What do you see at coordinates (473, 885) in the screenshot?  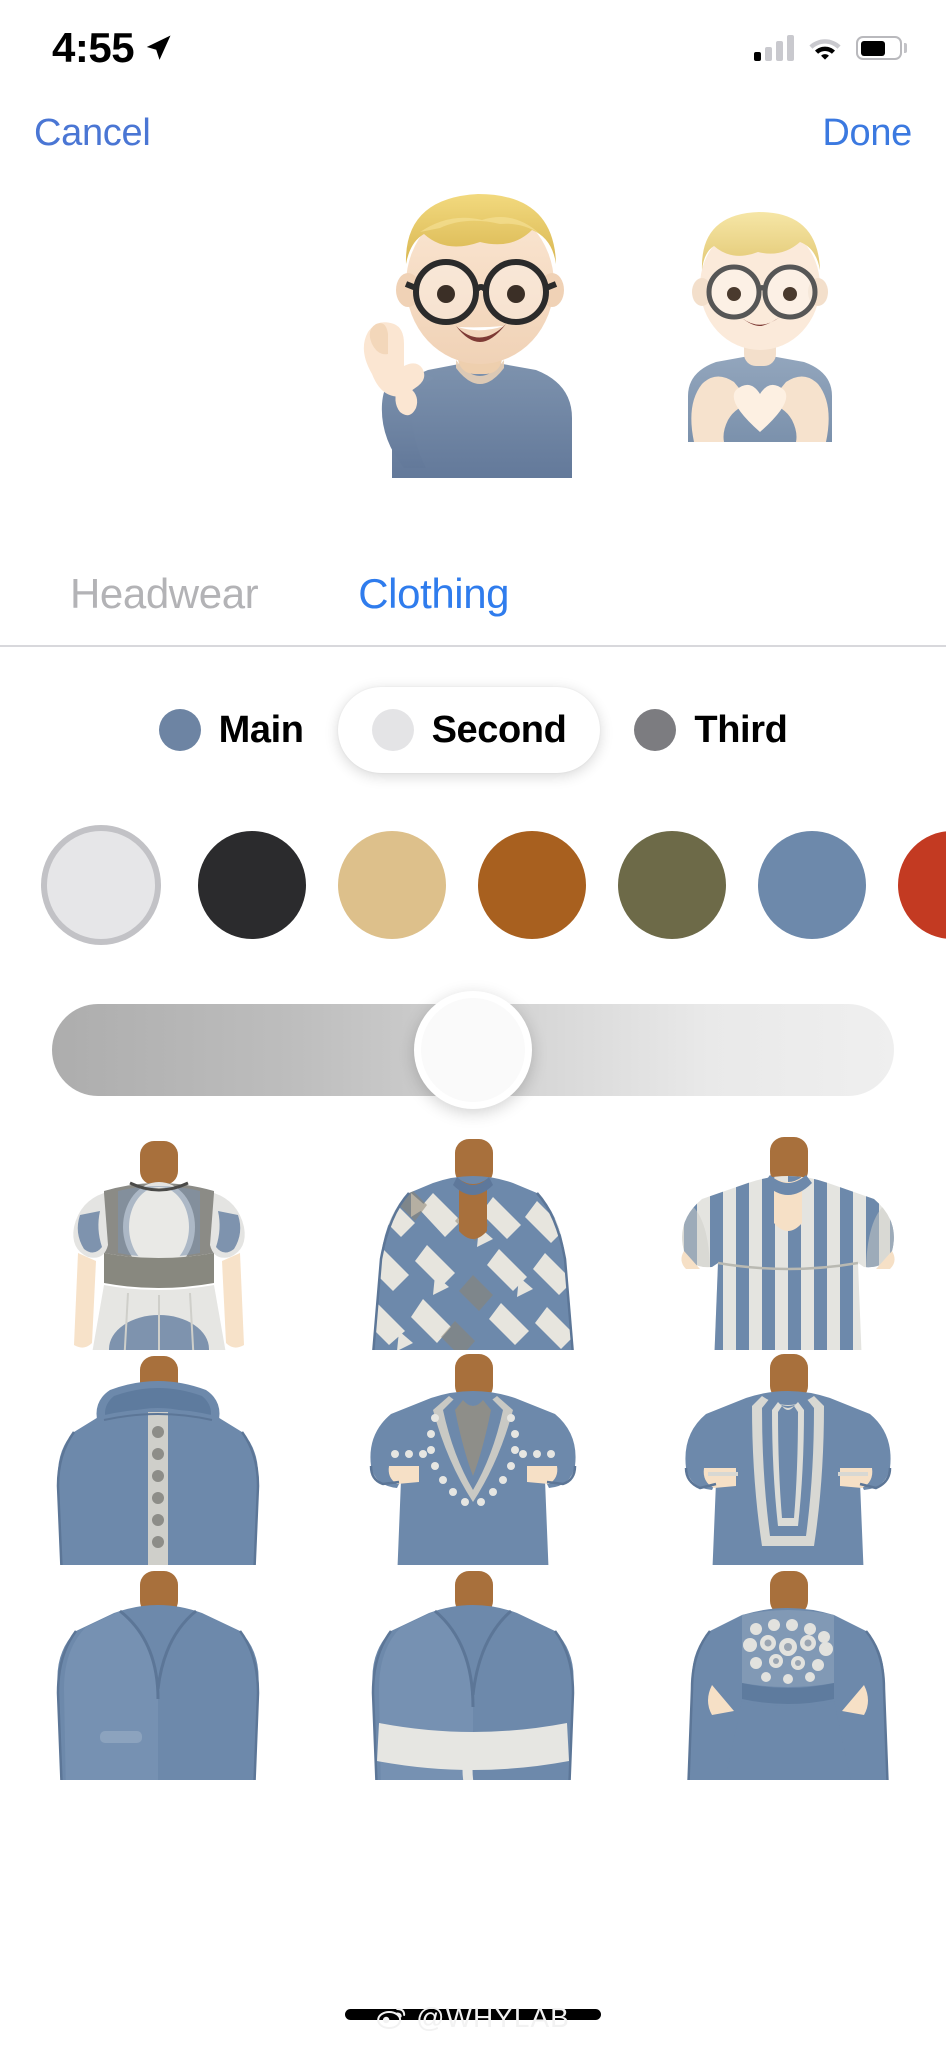 I see `color-swatch-row` at bounding box center [473, 885].